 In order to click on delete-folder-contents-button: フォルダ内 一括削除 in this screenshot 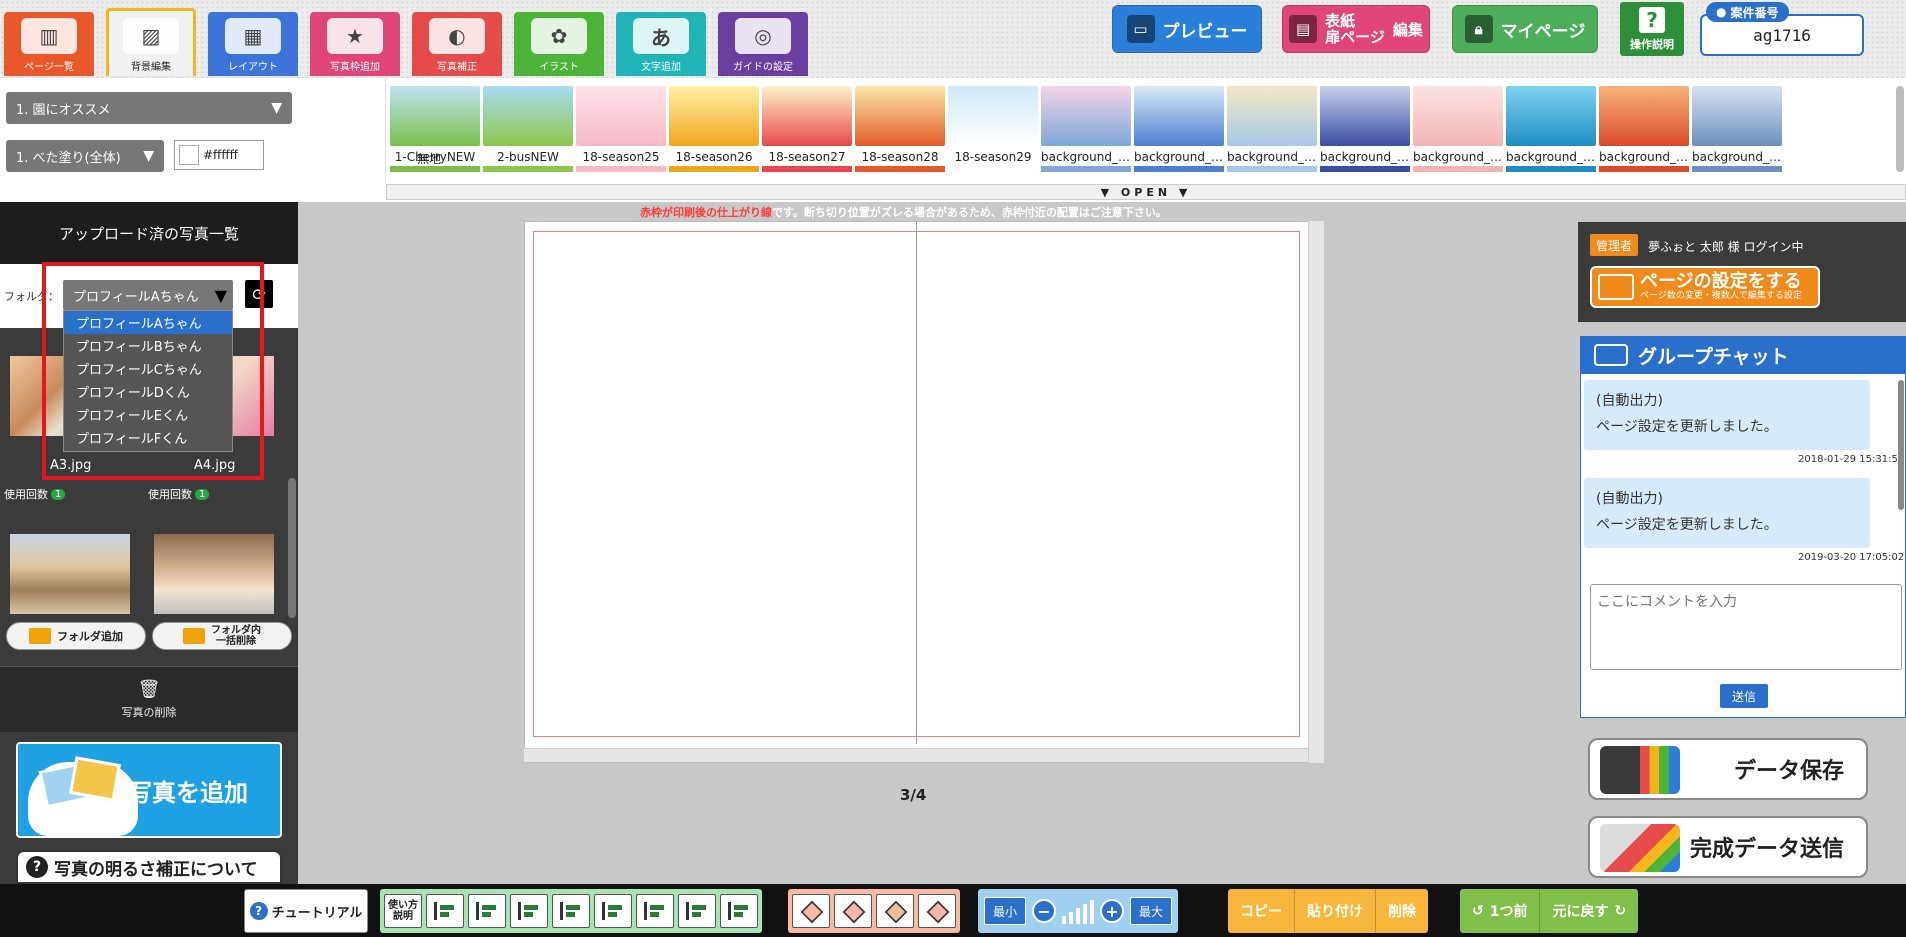, I will do `click(222, 636)`.